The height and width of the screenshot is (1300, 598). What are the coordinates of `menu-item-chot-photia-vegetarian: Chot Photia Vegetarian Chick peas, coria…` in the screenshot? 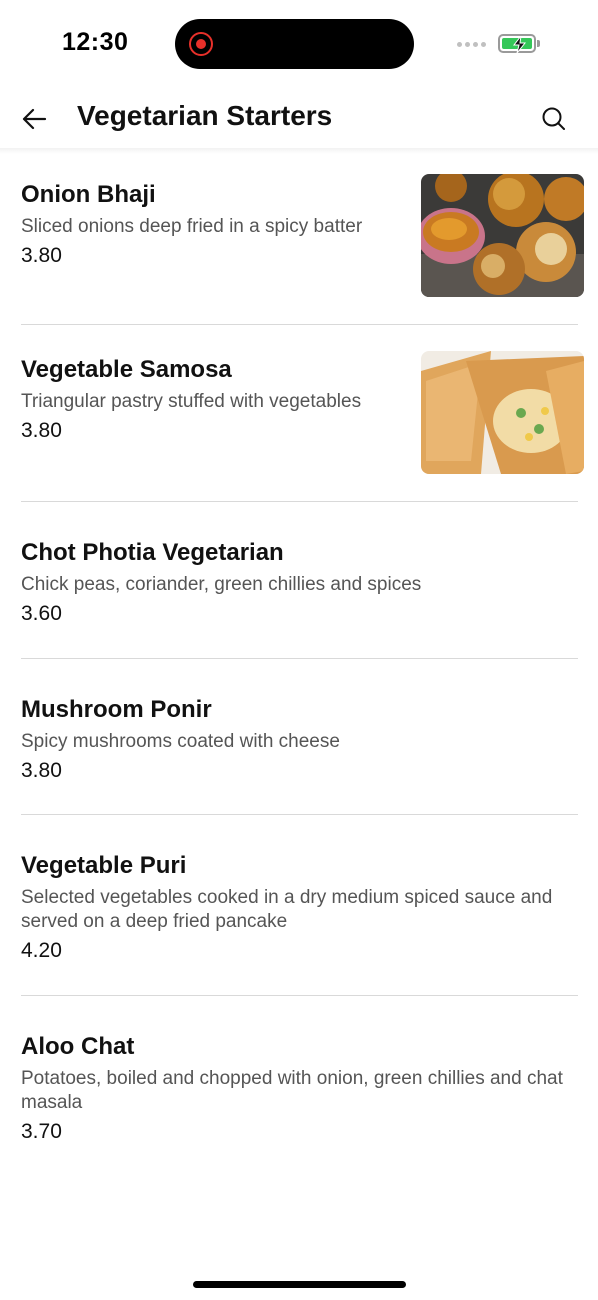 It's located at (299, 580).